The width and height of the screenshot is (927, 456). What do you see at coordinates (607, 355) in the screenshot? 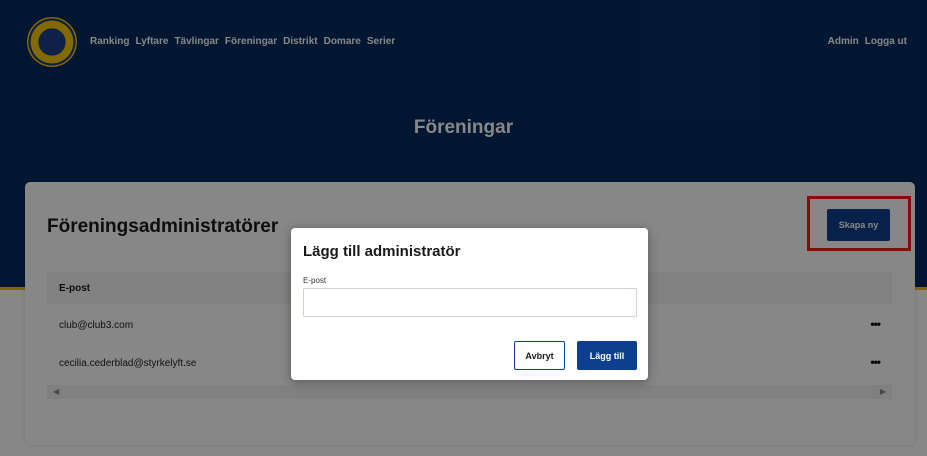
I see `add-button: Lägg till` at bounding box center [607, 355].